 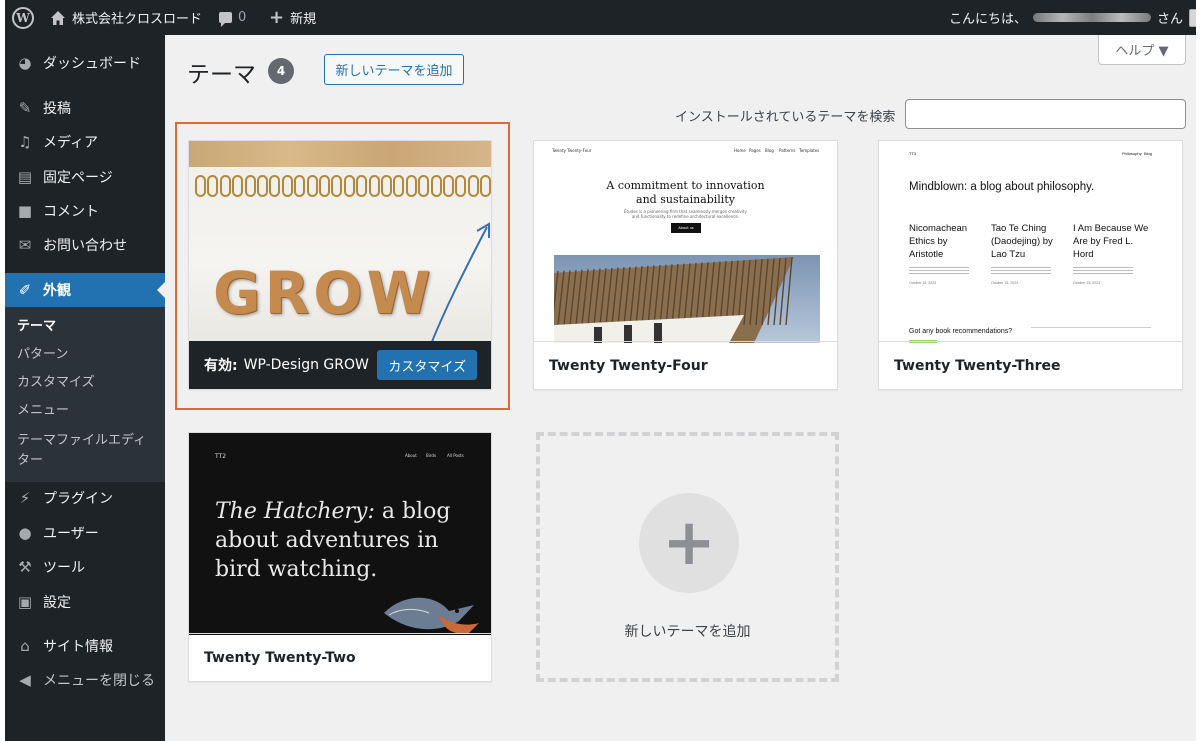 I want to click on sidebar-item-tools: ⚒ ツール, so click(x=85, y=567).